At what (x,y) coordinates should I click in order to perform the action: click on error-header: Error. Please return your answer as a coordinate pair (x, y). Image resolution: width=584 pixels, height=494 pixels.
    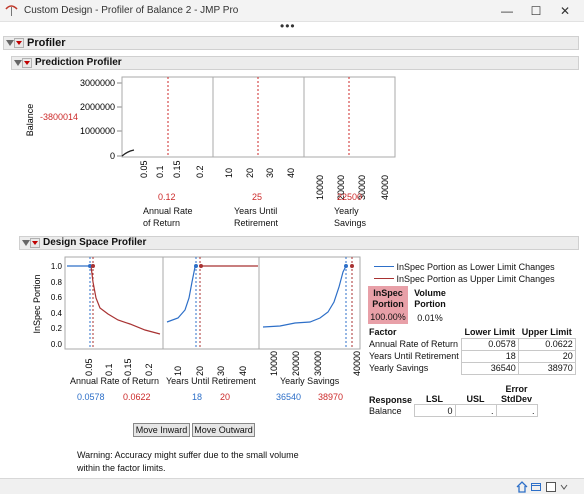
    Looking at the image, I should click on (516, 389).